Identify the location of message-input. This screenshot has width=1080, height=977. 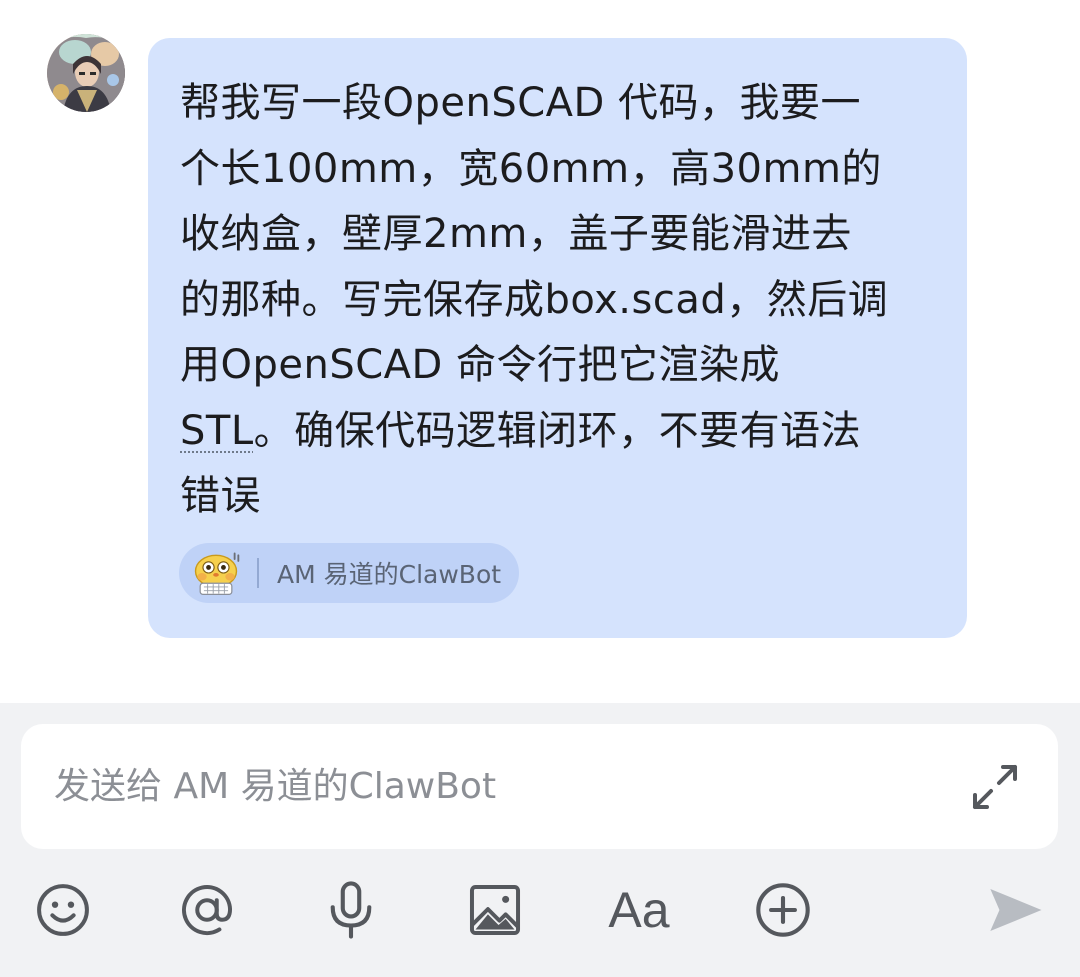
(471, 786).